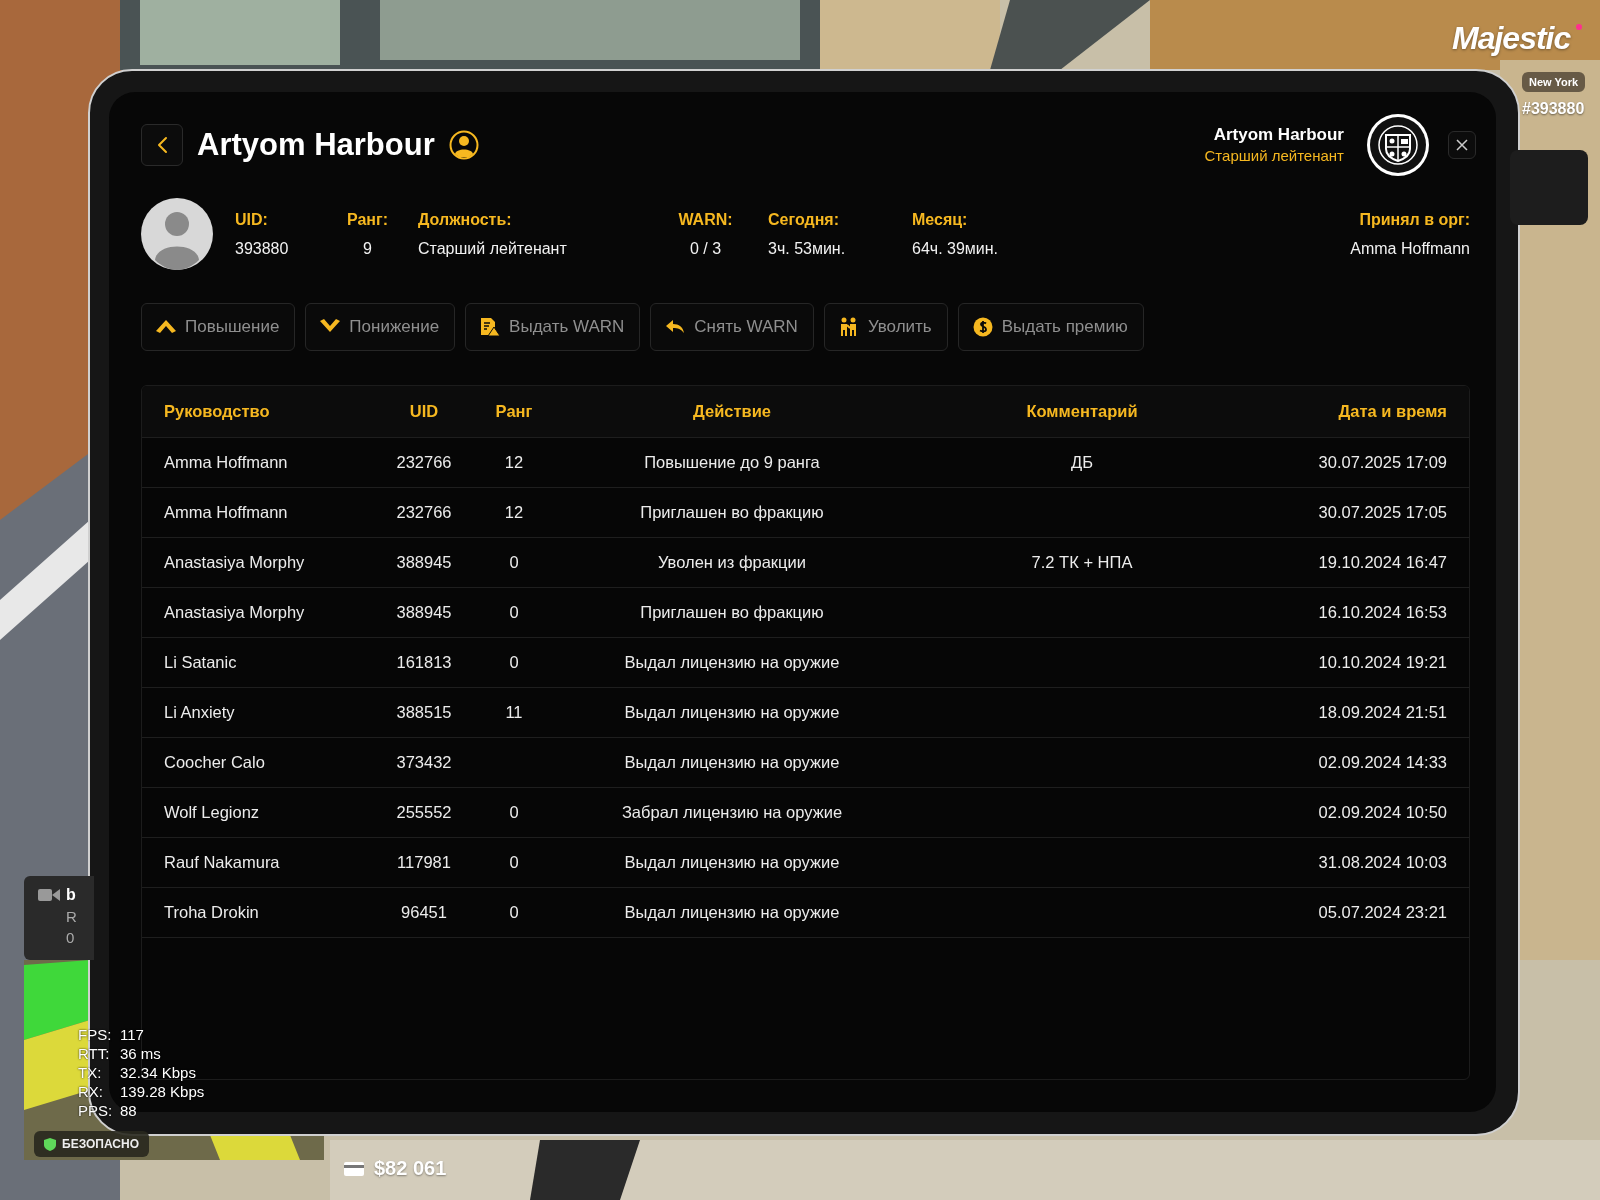 Image resolution: width=1600 pixels, height=1200 pixels. I want to click on column-header: Руководство, so click(217, 411).